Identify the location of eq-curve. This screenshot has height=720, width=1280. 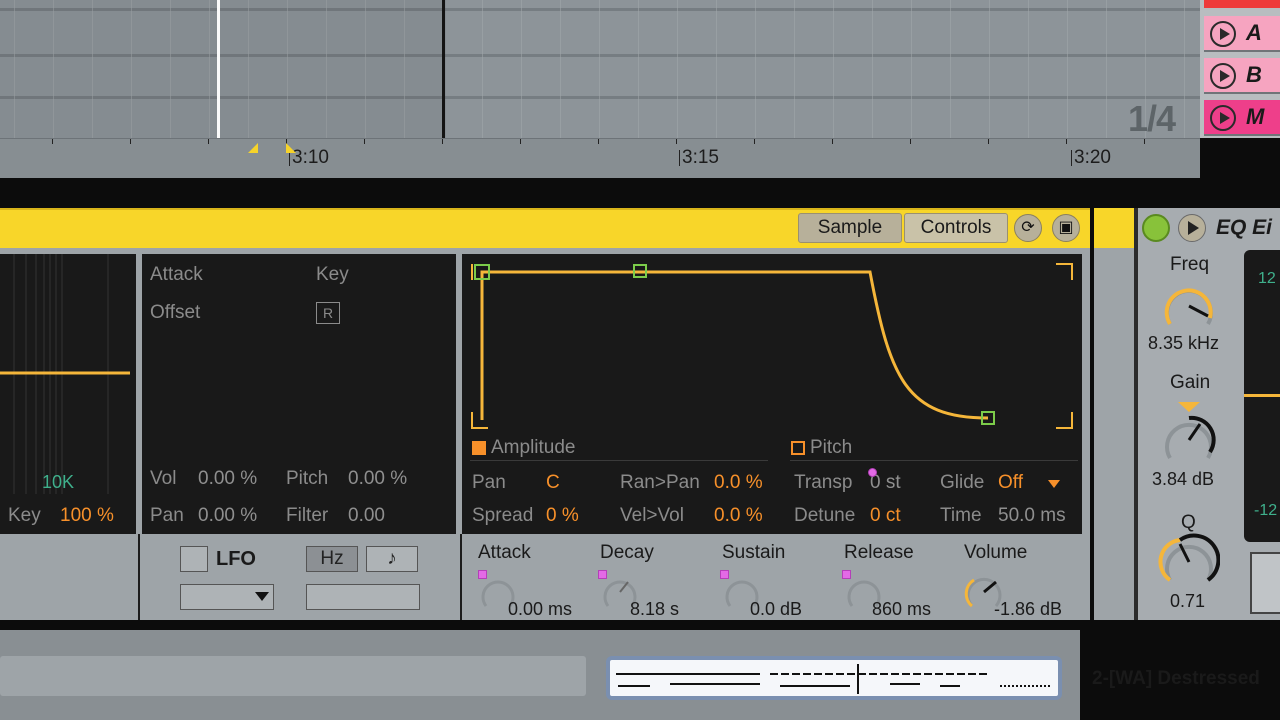
(1262, 395).